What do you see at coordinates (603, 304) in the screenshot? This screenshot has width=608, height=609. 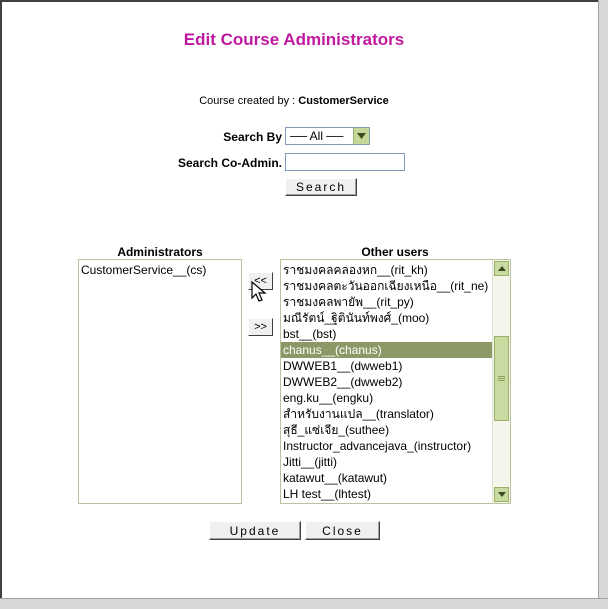 I see `window-right-edge` at bounding box center [603, 304].